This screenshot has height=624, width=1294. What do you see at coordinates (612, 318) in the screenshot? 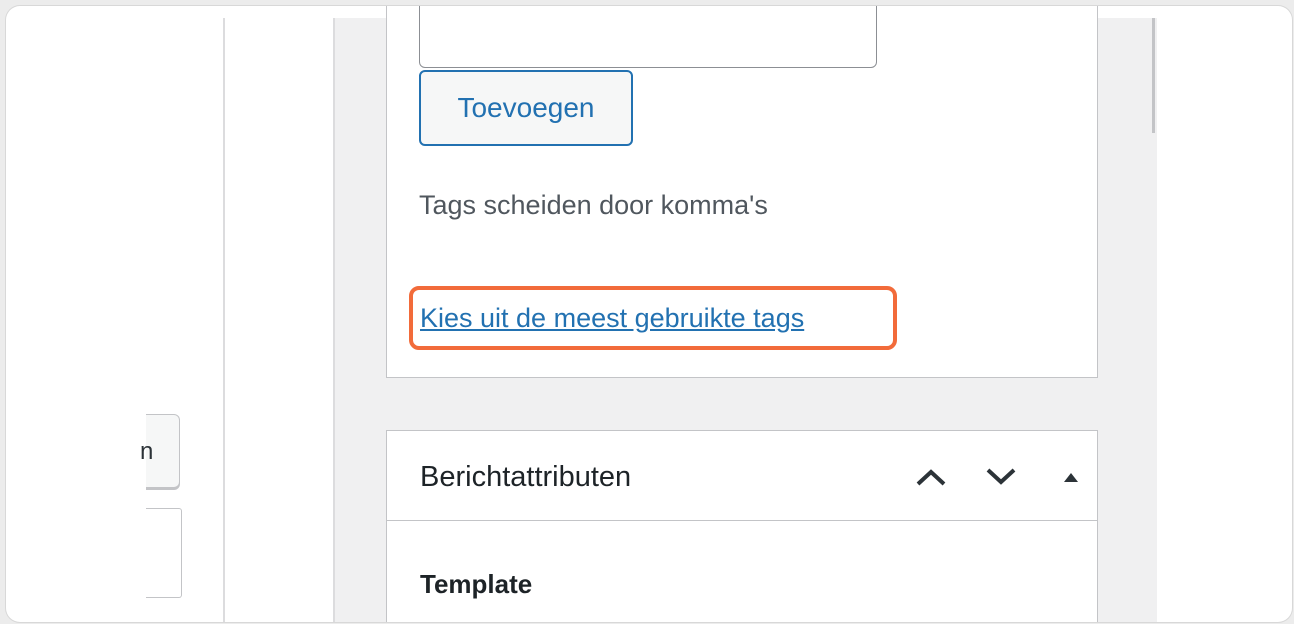
I see `most-used-tags-link: Kies uit de meest gebruikte tags` at bounding box center [612, 318].